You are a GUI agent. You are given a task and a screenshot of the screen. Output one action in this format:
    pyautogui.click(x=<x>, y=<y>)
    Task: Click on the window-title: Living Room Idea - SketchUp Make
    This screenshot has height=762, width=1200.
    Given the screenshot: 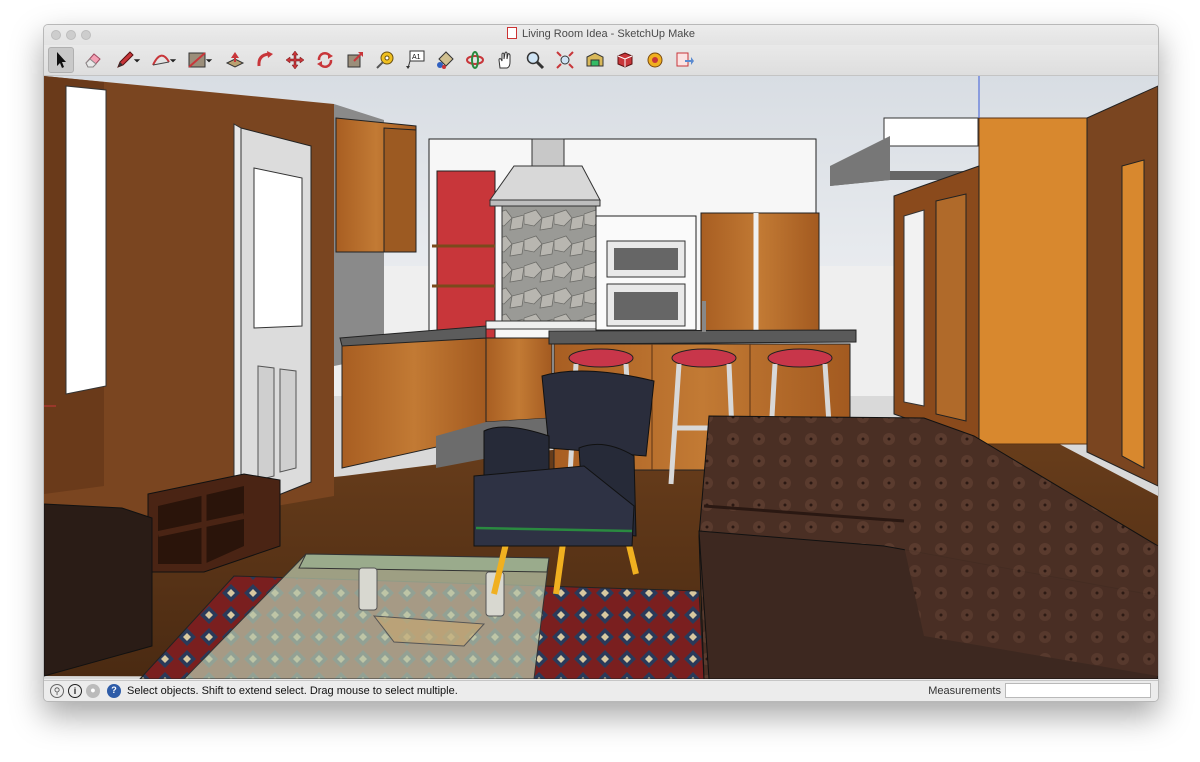 What is the action you would take?
    pyautogui.click(x=601, y=33)
    